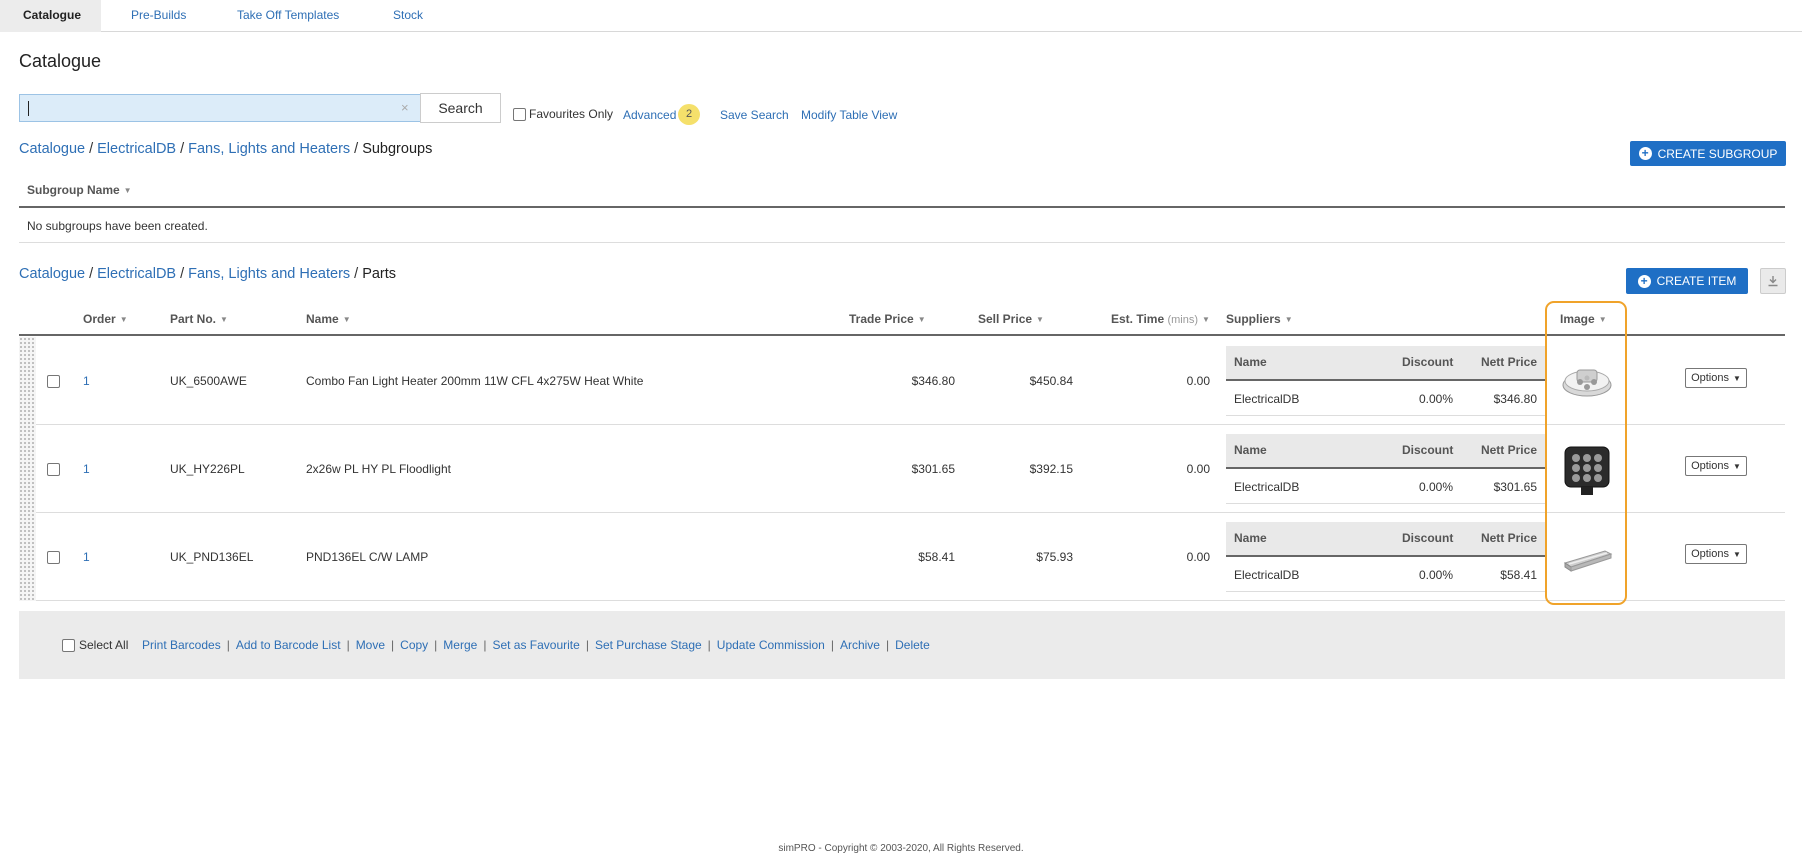 This screenshot has height=854, width=1802. Describe the element at coordinates (28, 108) in the screenshot. I see `text-caret` at that location.